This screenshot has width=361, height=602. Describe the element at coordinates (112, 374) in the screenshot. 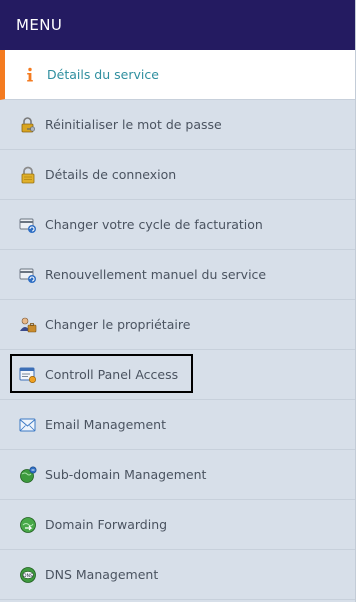

I see `menu-item-label: Controll Panel Access` at that location.